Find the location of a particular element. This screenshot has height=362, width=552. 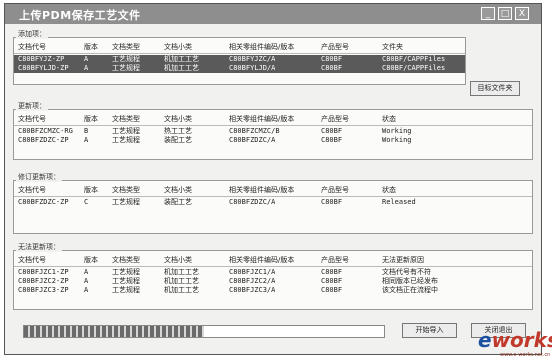

cell-part-code: C80BFYLJD/A is located at coordinates (252, 68).